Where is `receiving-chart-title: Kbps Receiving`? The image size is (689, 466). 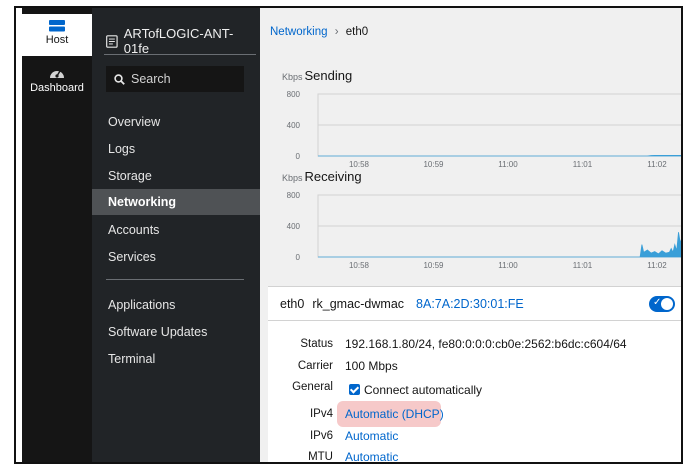 receiving-chart-title: Kbps Receiving is located at coordinates (322, 176).